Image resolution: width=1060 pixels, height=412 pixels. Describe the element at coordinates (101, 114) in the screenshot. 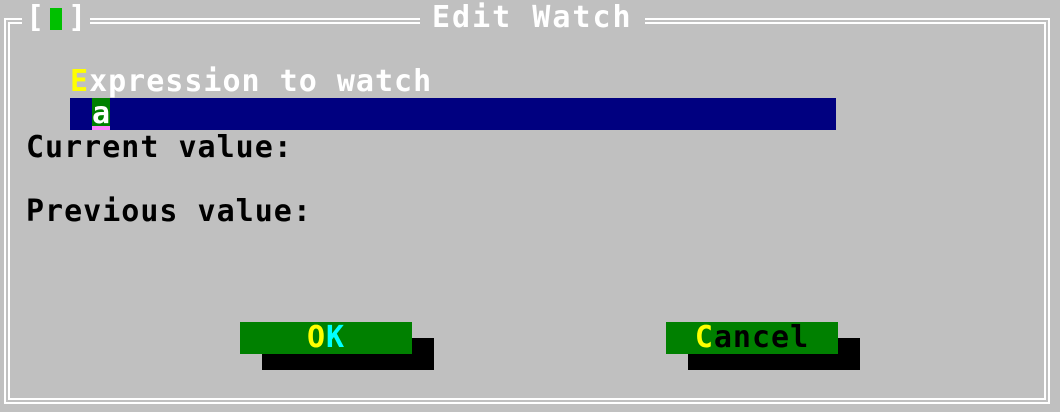

I see `expression-input-value: a` at that location.